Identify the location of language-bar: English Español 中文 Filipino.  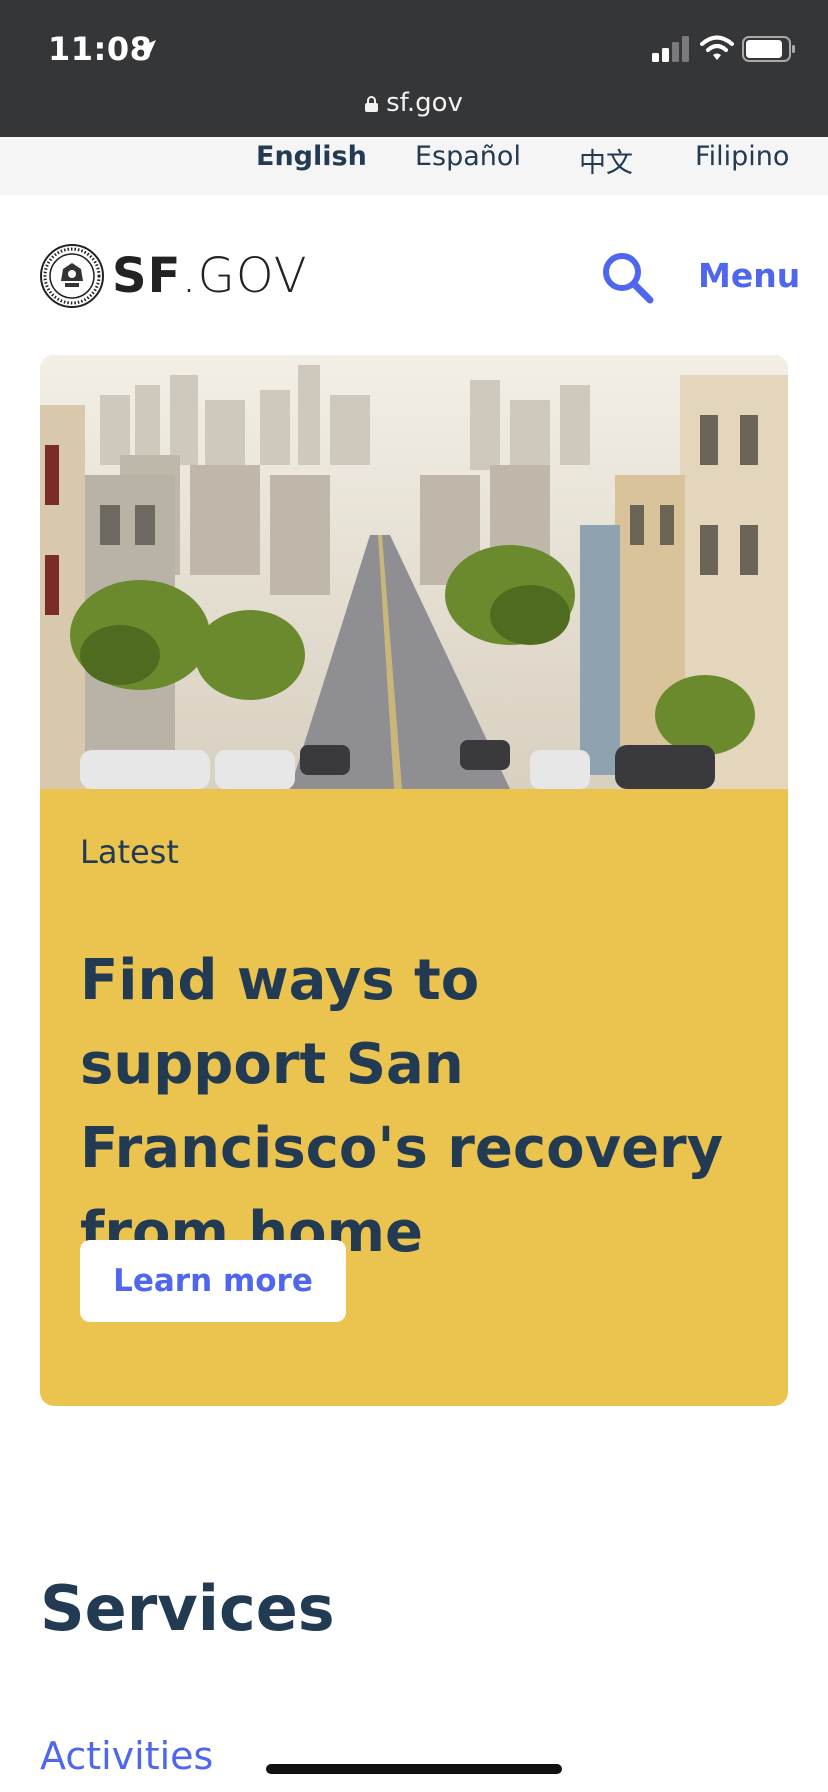
(414, 166).